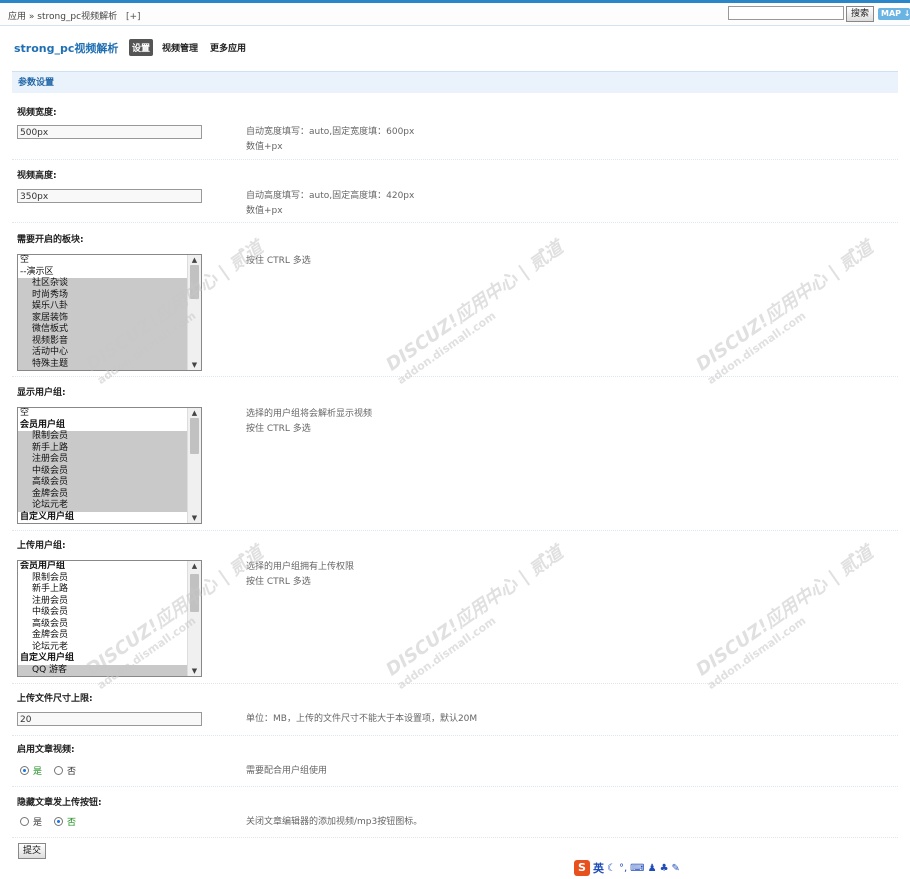  Describe the element at coordinates (102, 353) in the screenshot. I see `select-option: 活动中心` at that location.